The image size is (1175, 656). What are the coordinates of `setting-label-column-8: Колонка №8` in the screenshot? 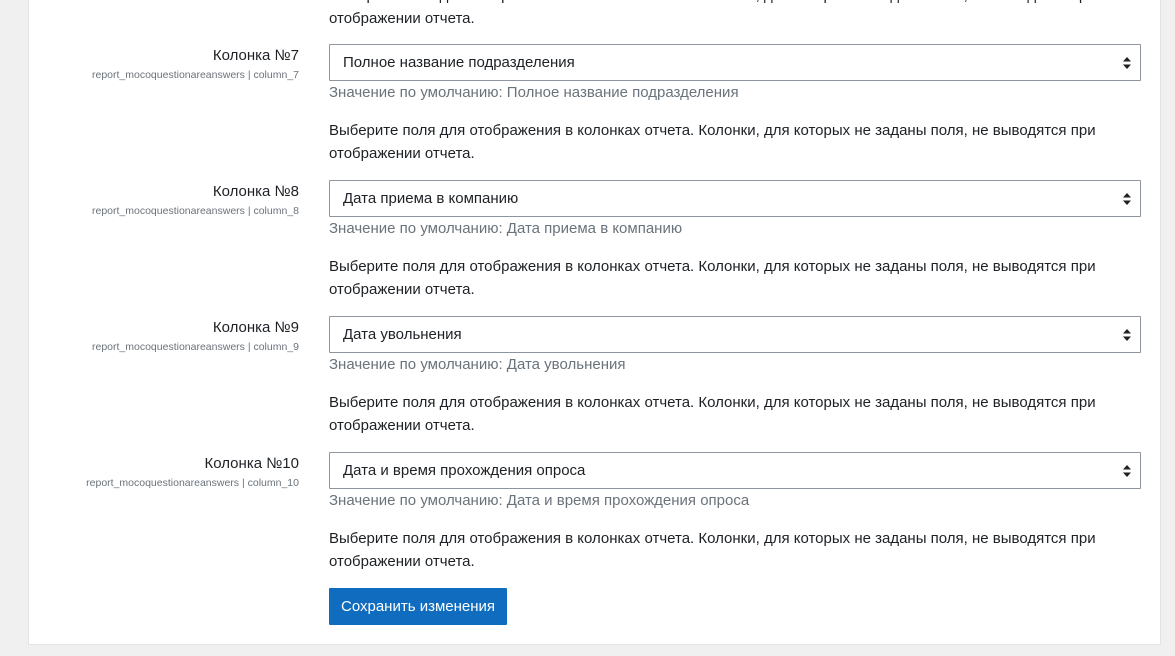 It's located at (255, 191).